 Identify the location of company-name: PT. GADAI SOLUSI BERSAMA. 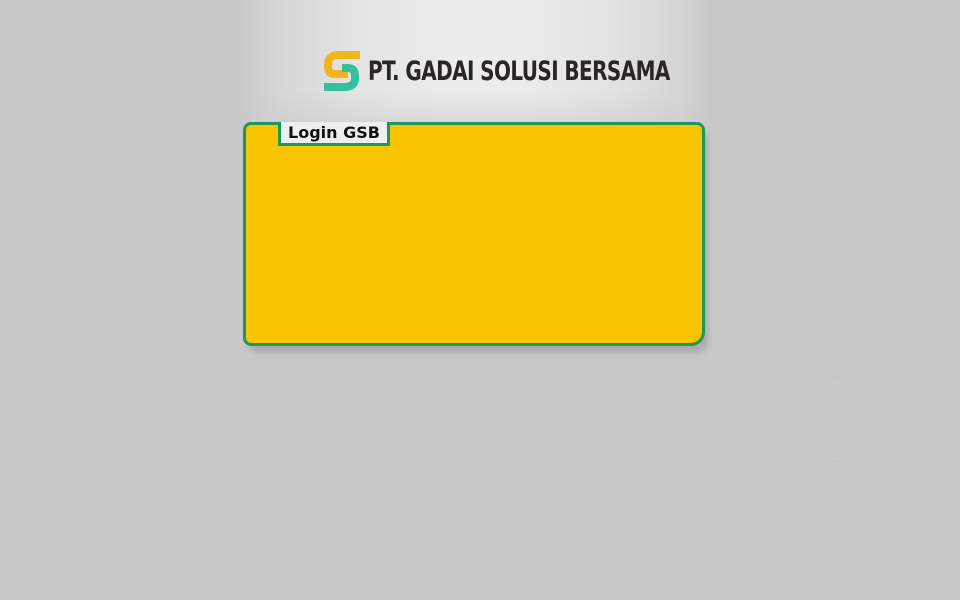
(519, 71).